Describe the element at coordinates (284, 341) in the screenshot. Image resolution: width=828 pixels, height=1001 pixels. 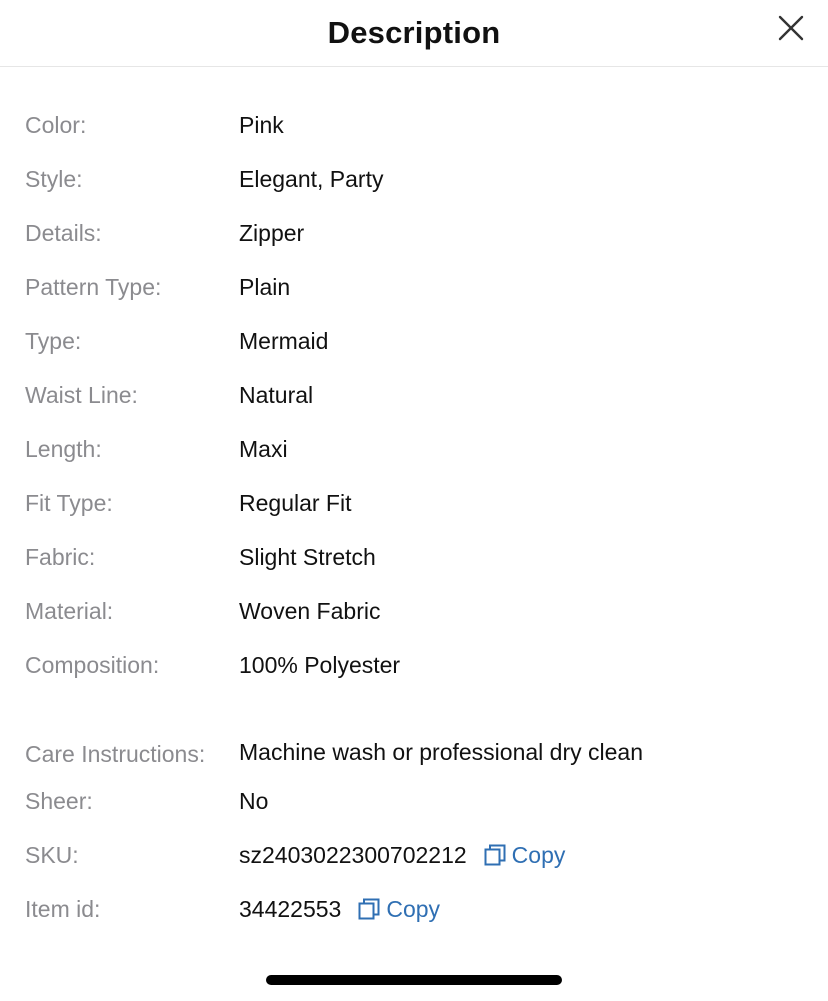
I see `attribute-value: Mermaid` at that location.